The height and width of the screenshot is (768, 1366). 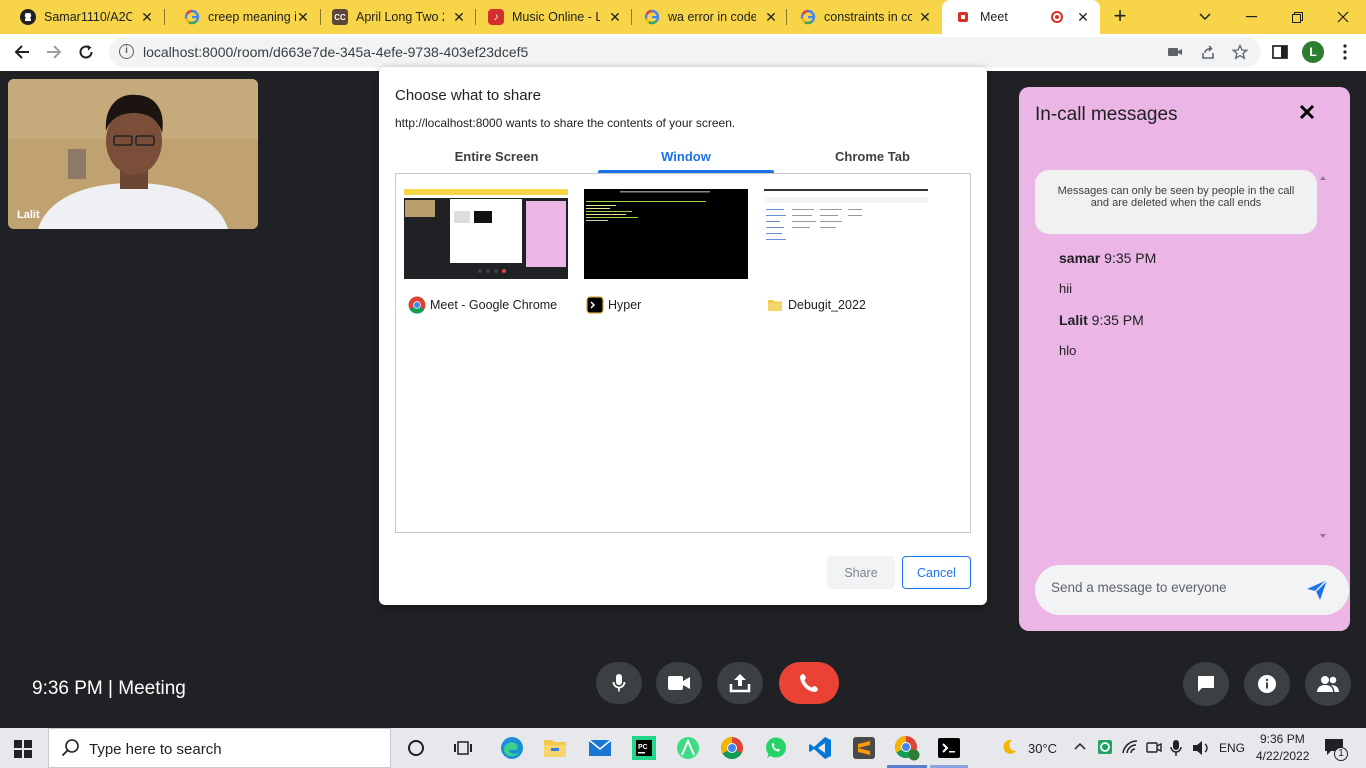 I want to click on taskbar-app-hyper, so click(x=949, y=748).